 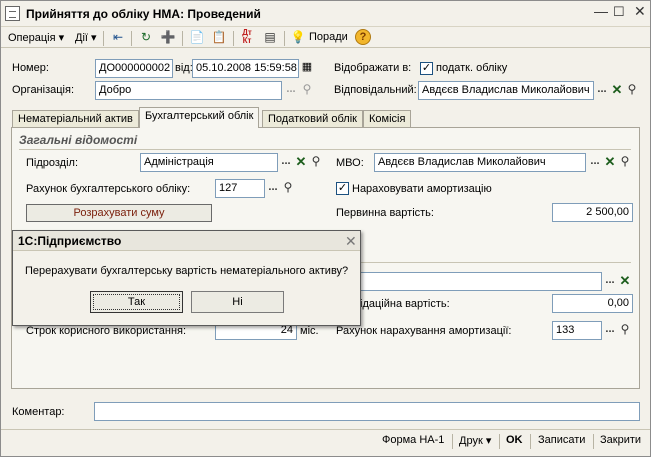 What do you see at coordinates (350, 163) in the screenshot?
I see `mvo-label: МВО:` at bounding box center [350, 163].